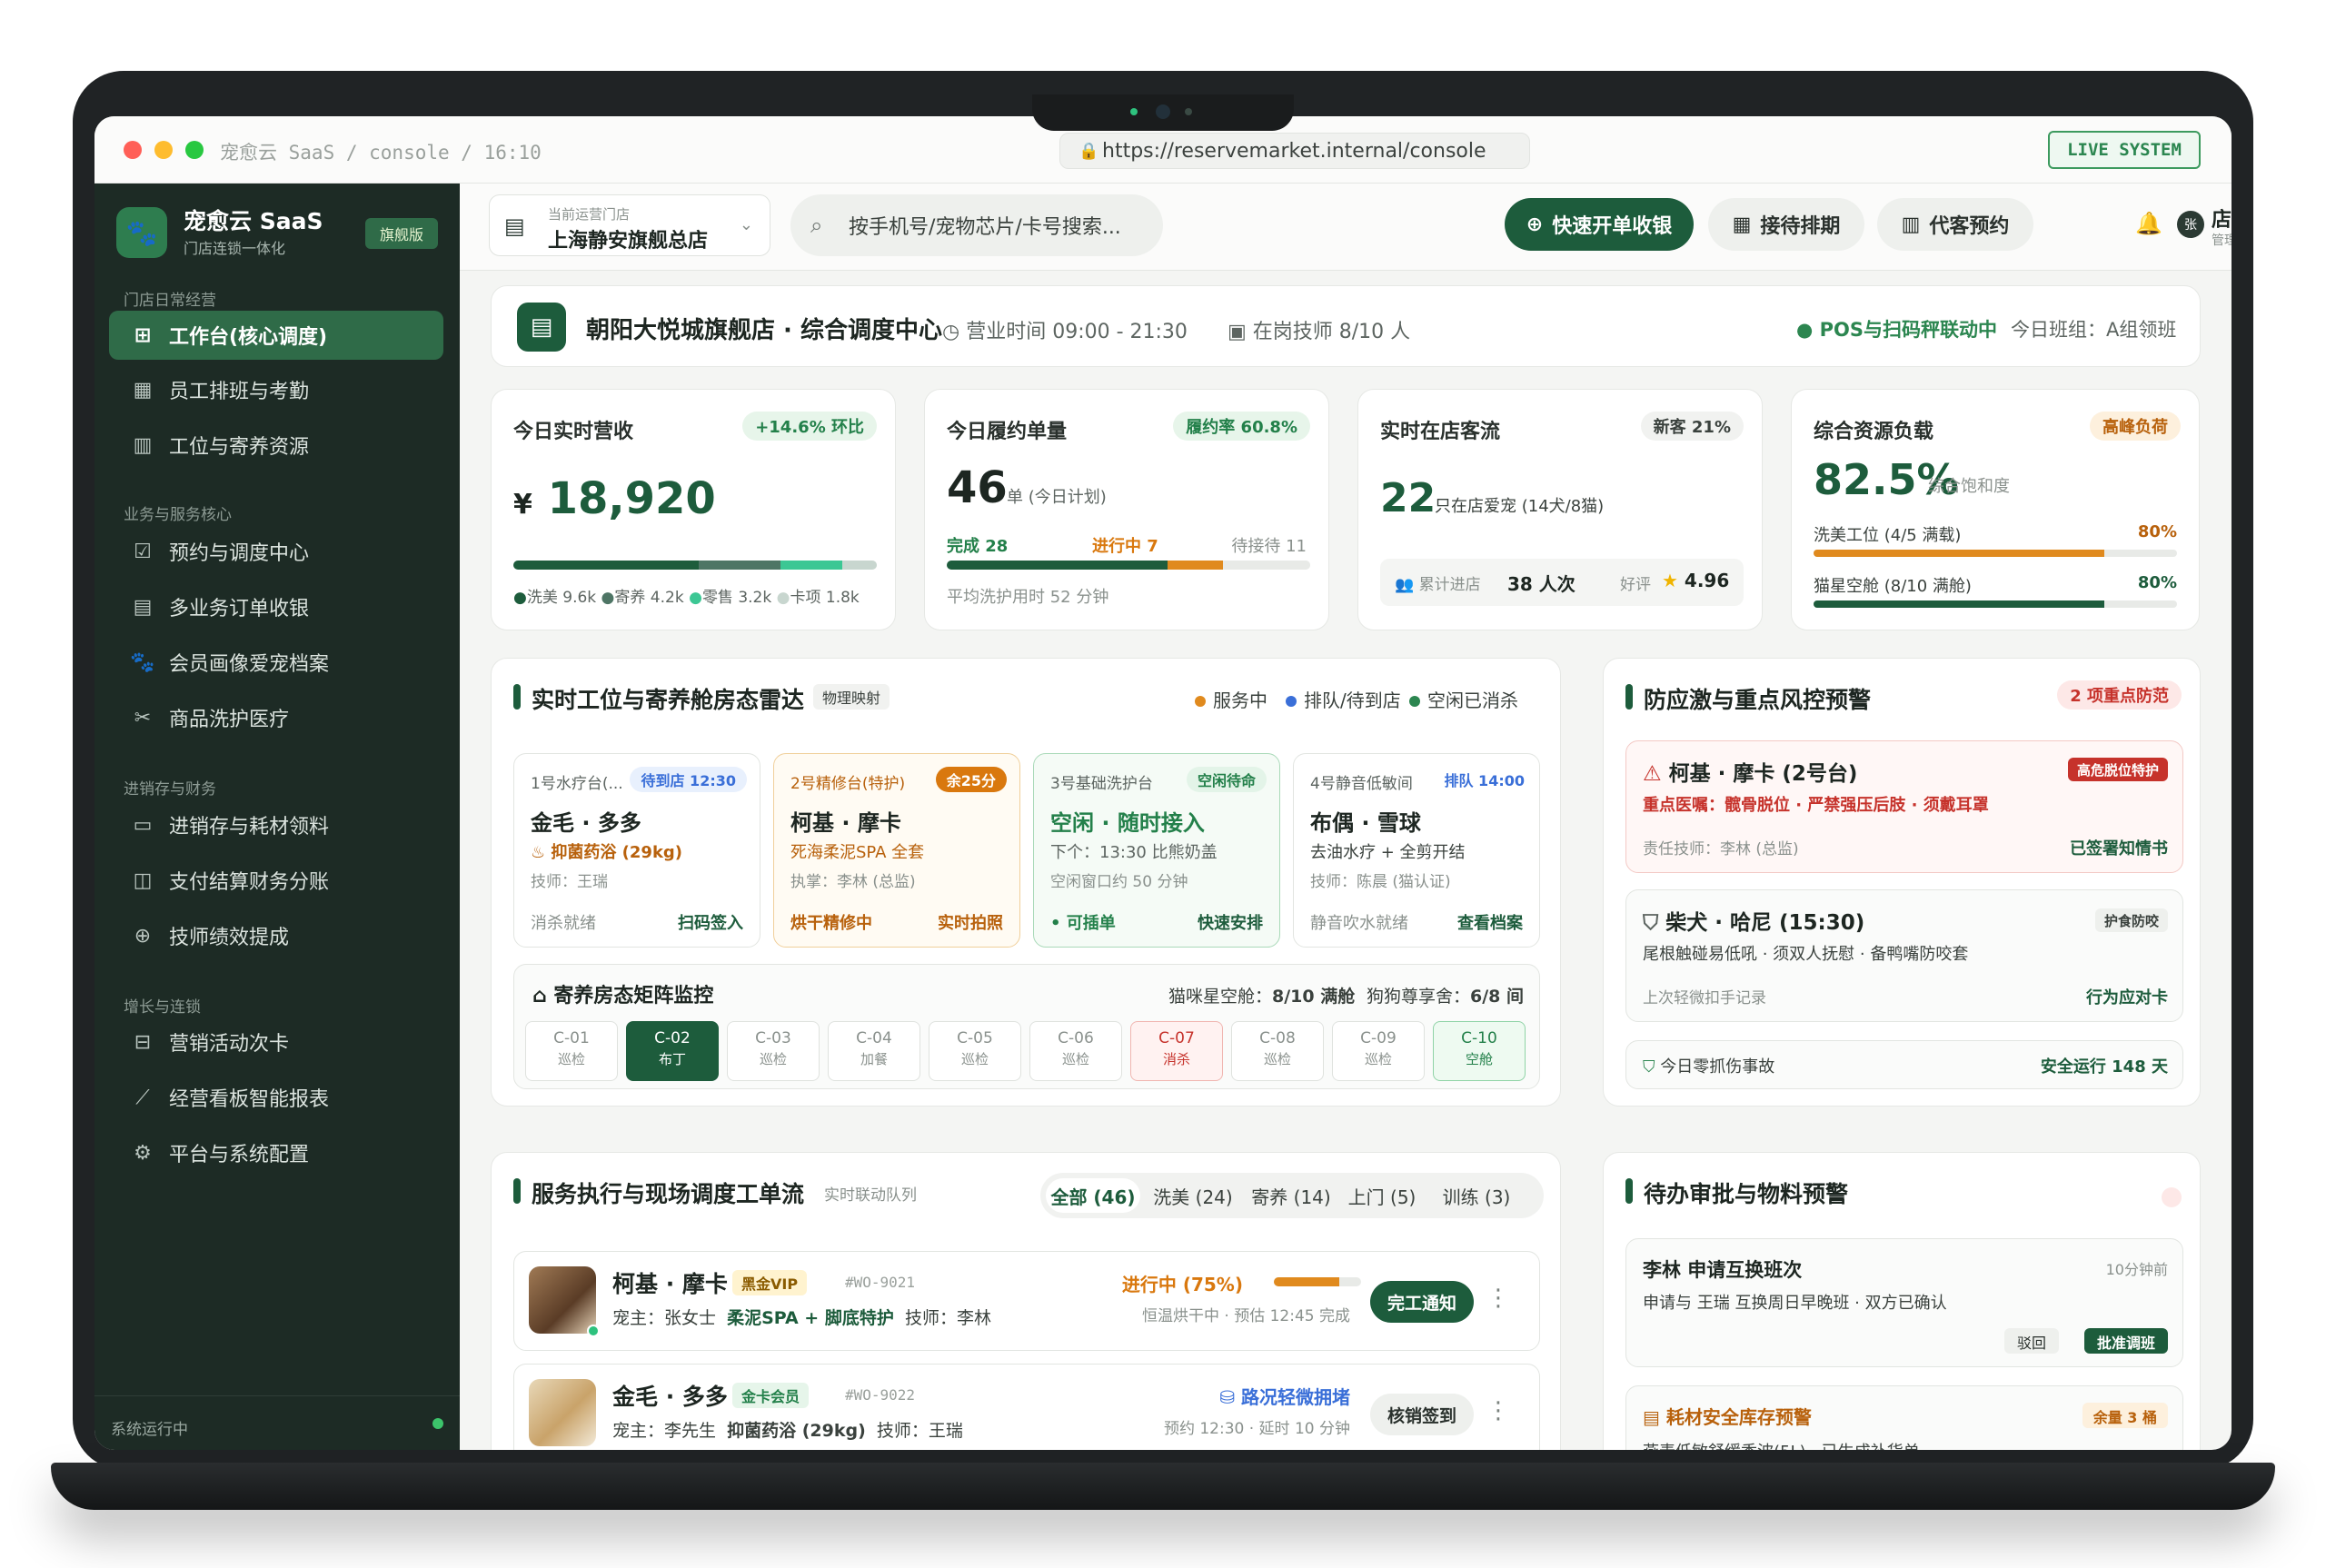 The width and height of the screenshot is (2326, 1568). I want to click on traffic-summary: 👥 累计进店 38 人次 好评 ★ 4.96, so click(1562, 582).